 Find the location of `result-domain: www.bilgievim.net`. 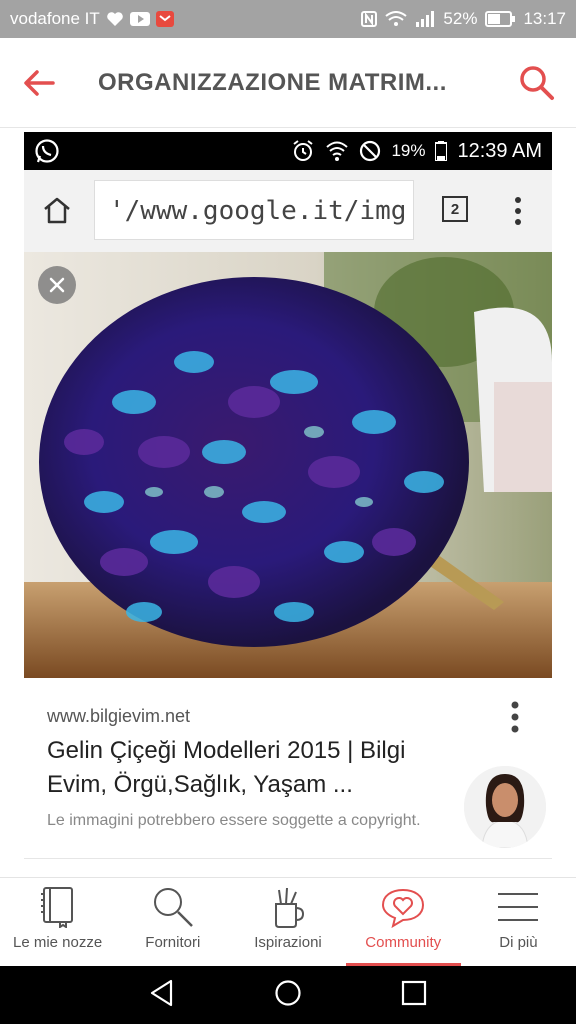

result-domain: www.bilgievim.net is located at coordinates (119, 716).